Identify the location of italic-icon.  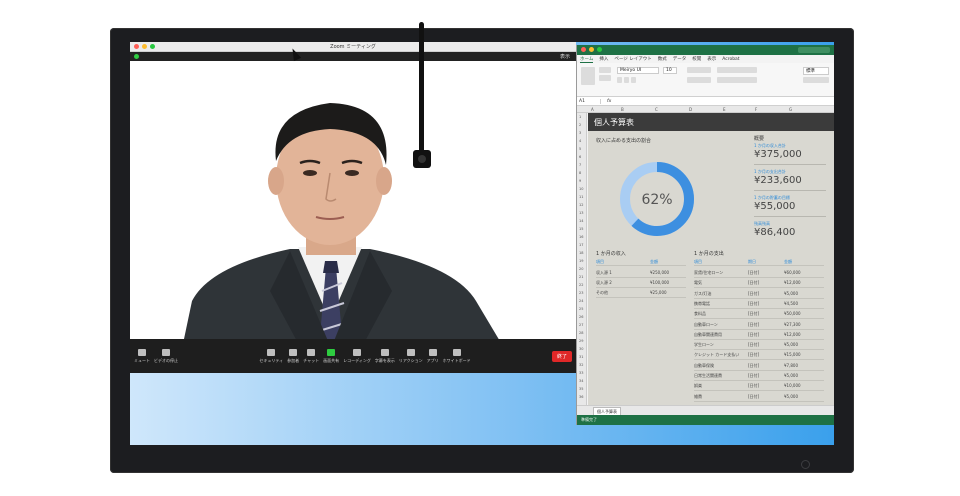
(626, 80).